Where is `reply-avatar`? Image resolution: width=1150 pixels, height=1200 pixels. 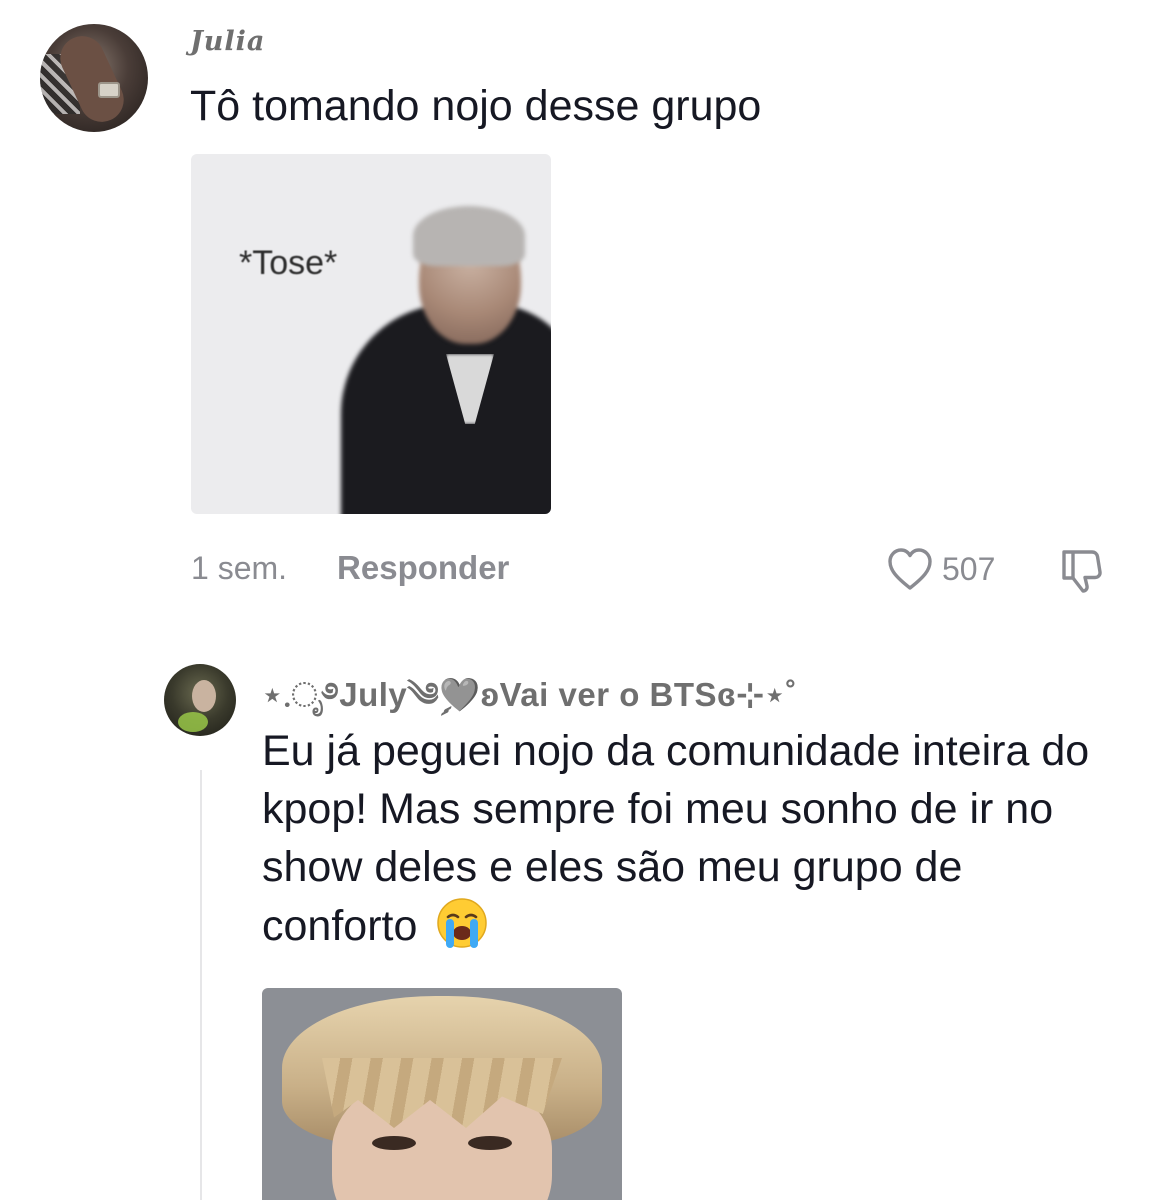 reply-avatar is located at coordinates (200, 700).